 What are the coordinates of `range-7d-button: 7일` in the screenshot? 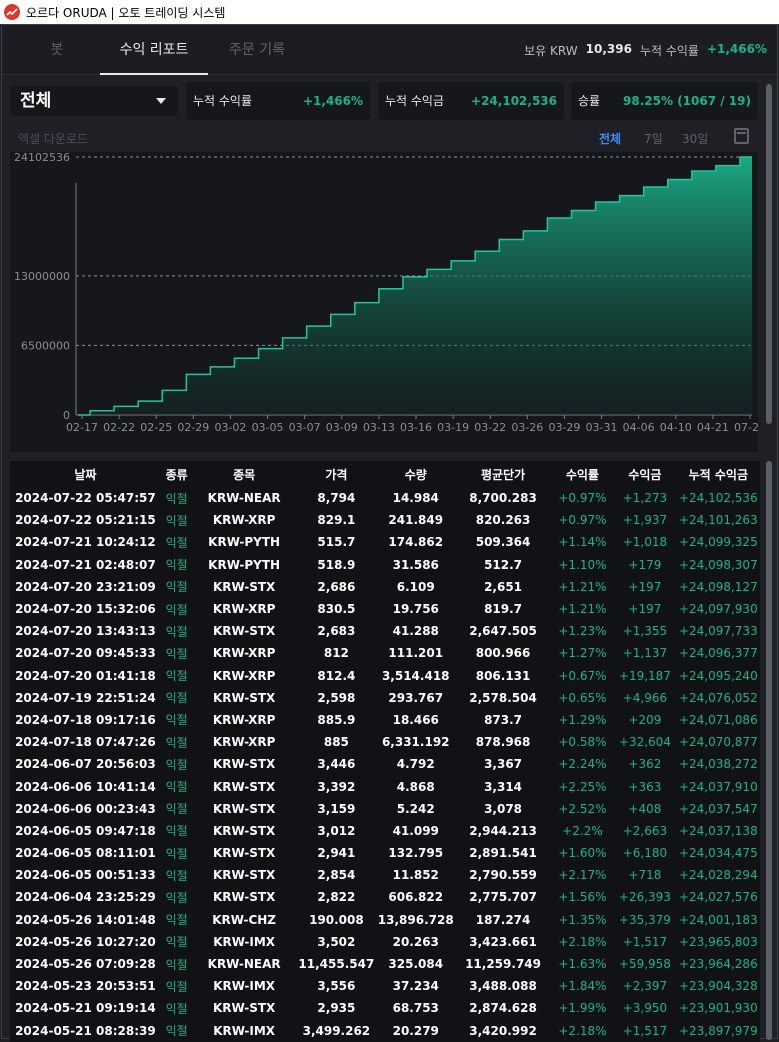 It's located at (653, 138).